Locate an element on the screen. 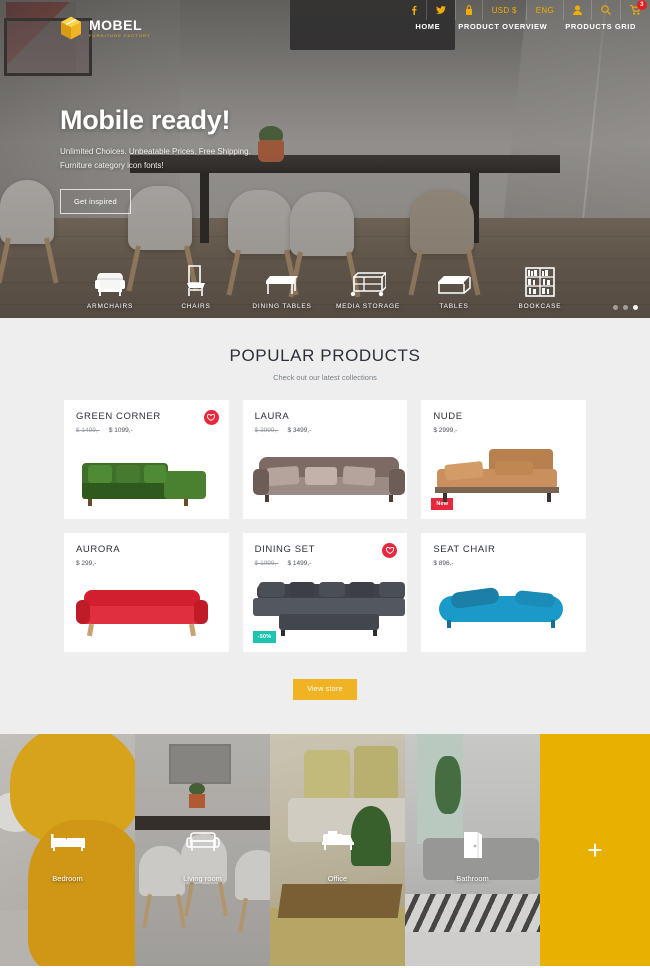 This screenshot has height=968, width=650. category-dining-tables: DINING TABLES is located at coordinates (282, 286).